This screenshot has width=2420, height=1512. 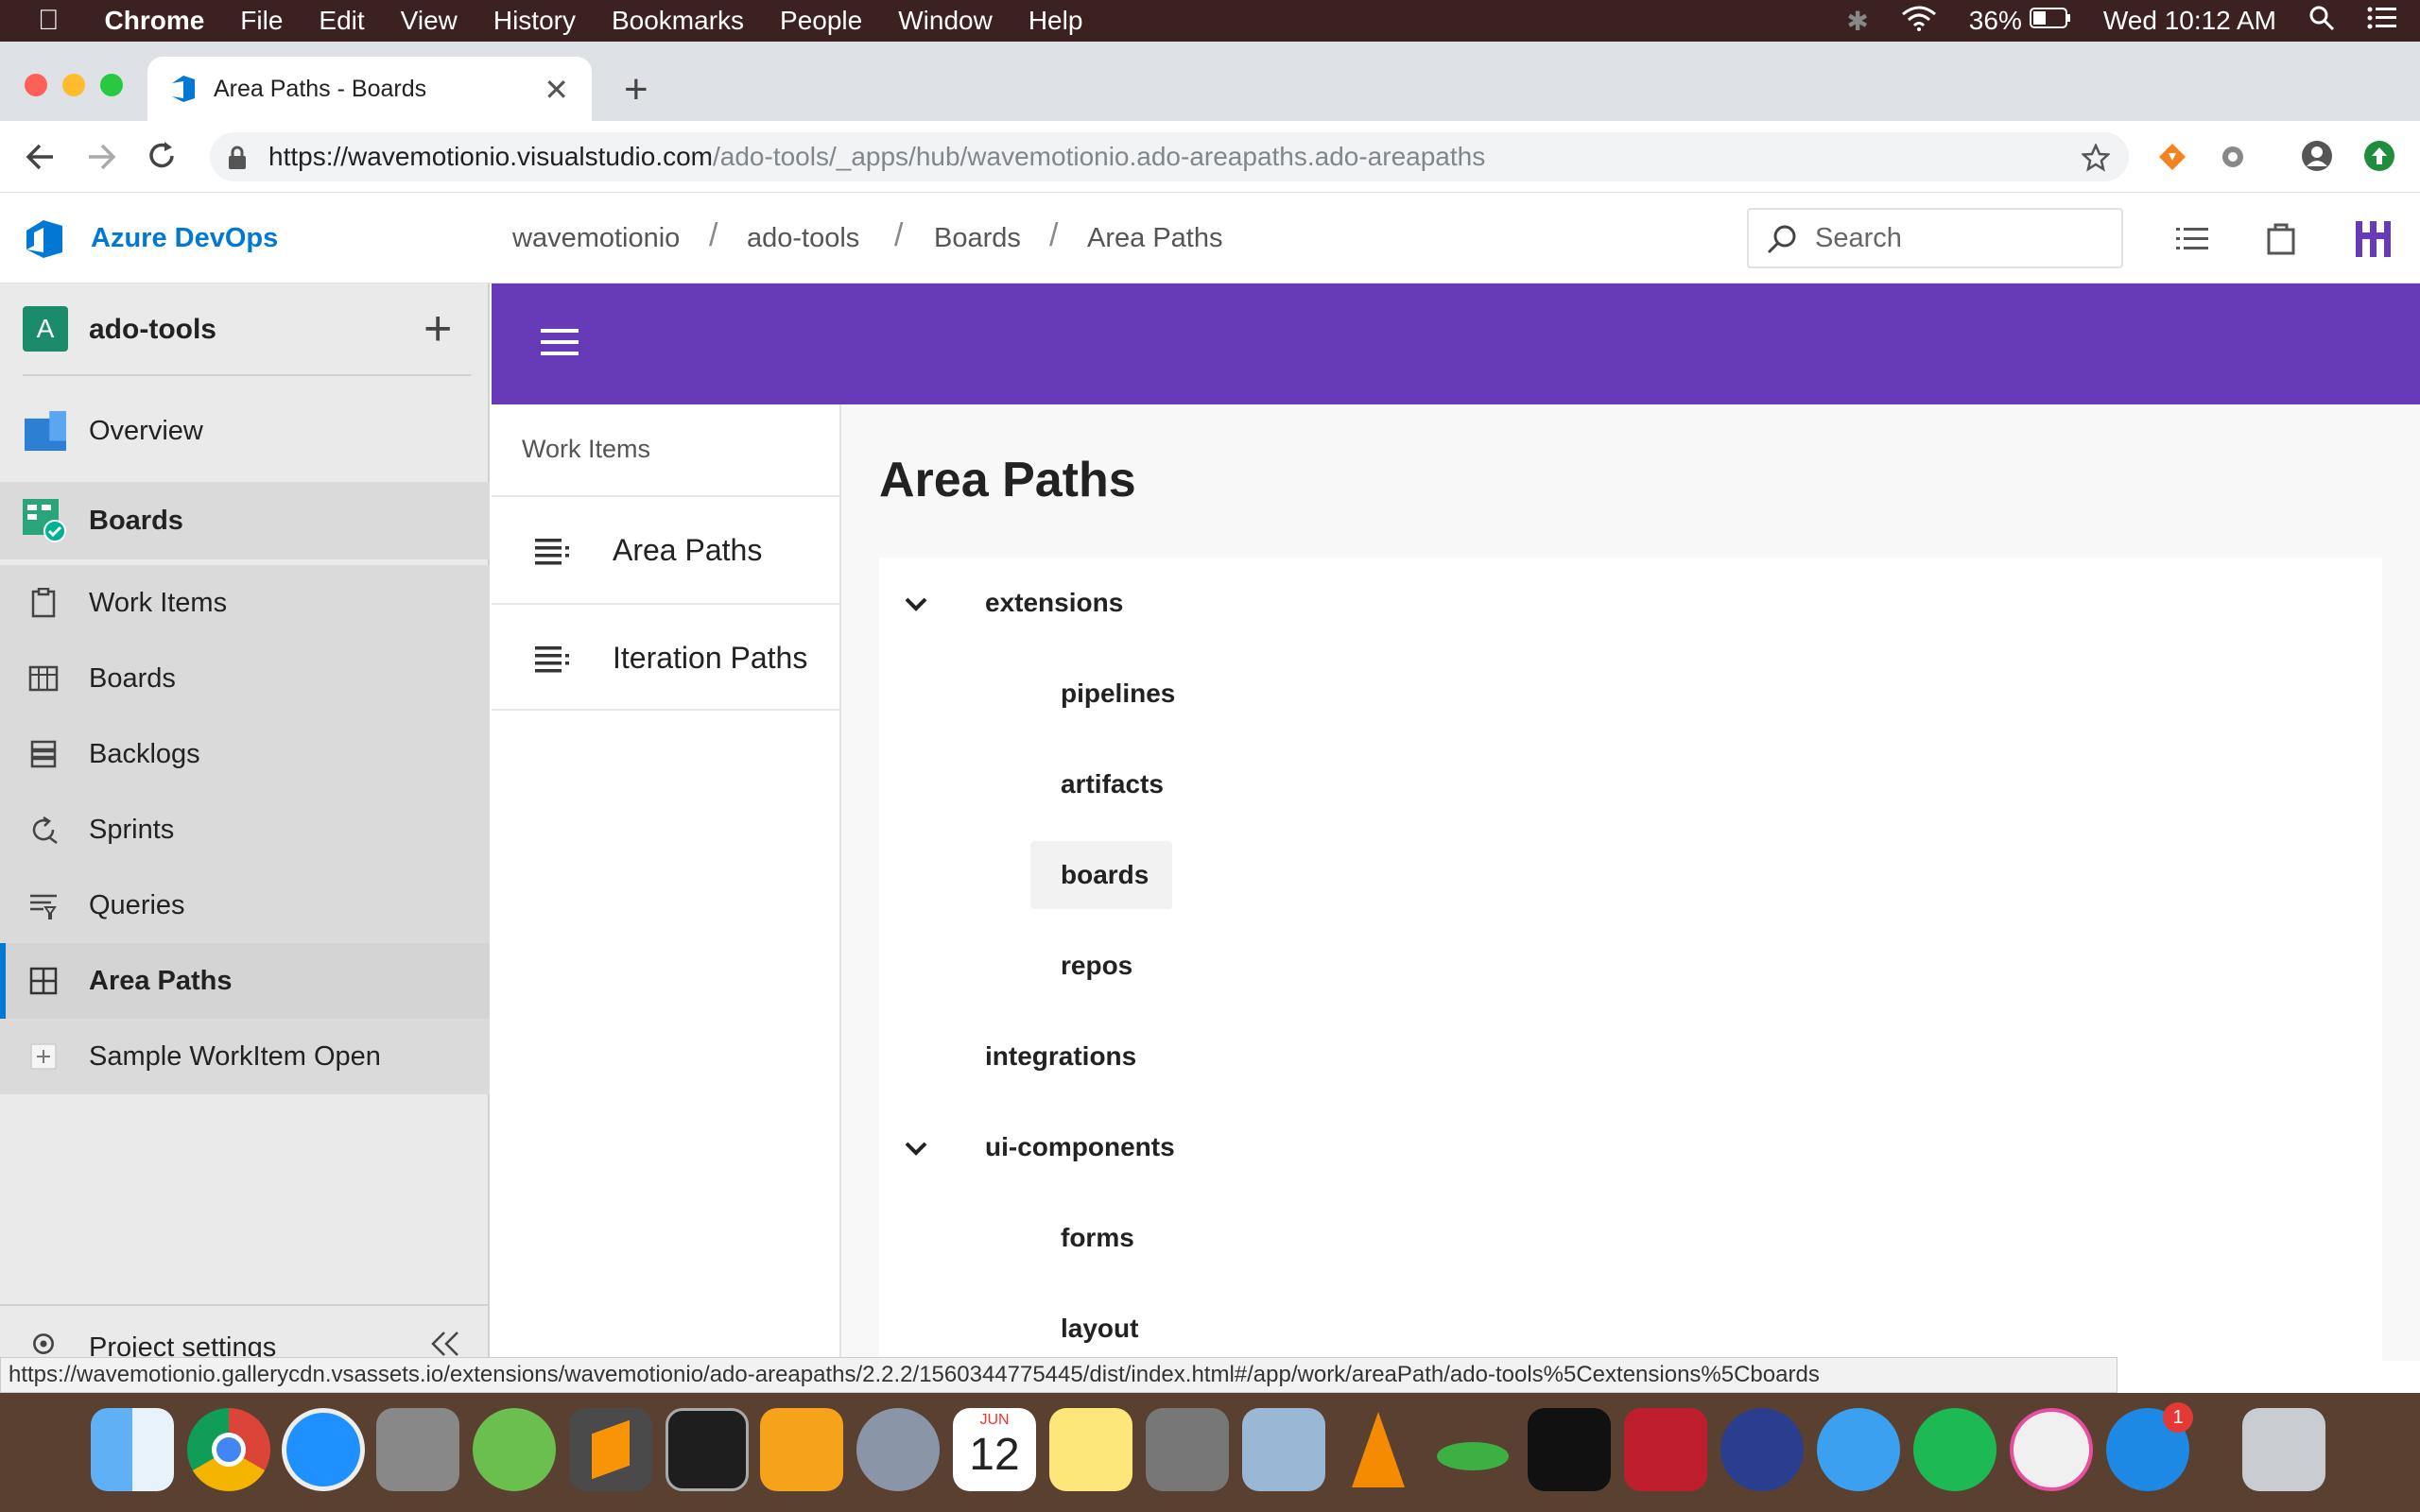 What do you see at coordinates (444, 1344) in the screenshot?
I see `collapse-sidebar-icon` at bounding box center [444, 1344].